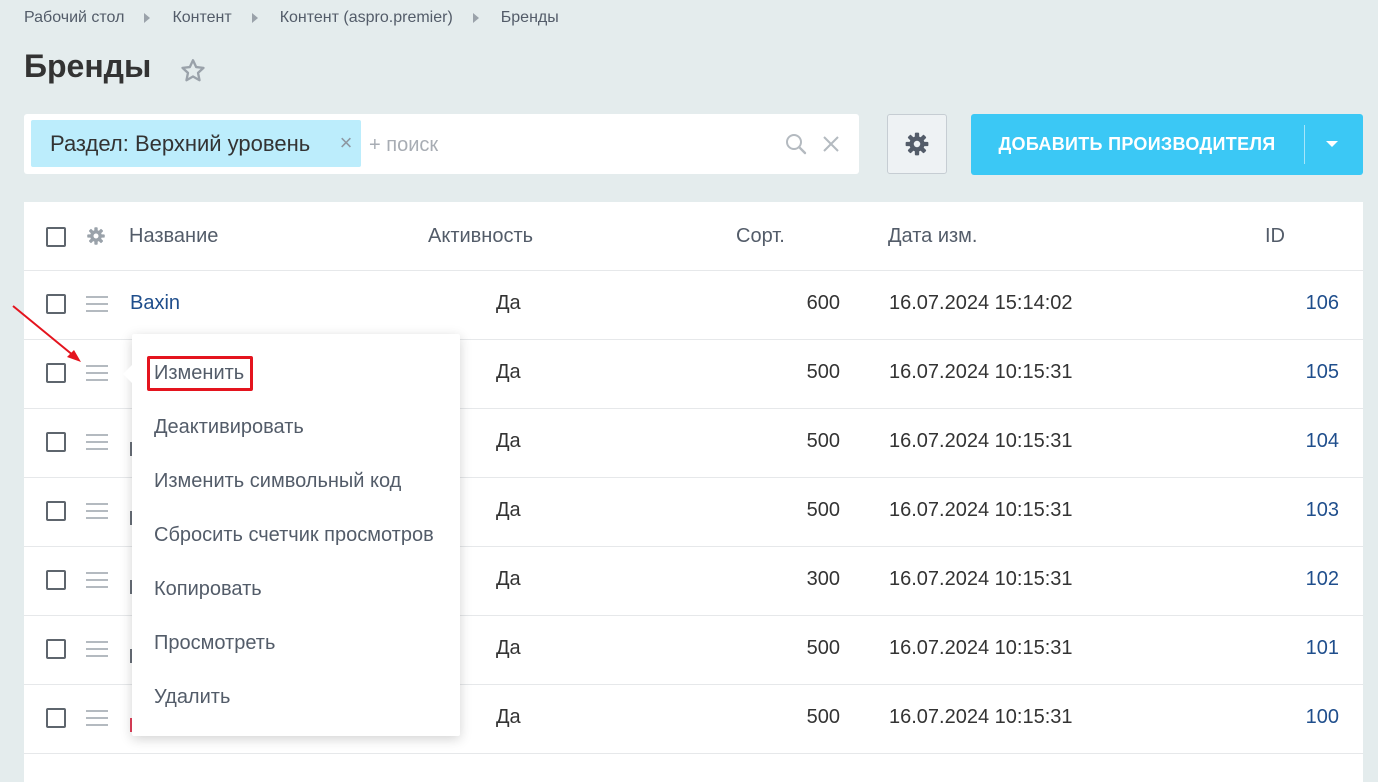 This screenshot has width=1378, height=782. I want to click on add-manufacturer-button: ДОБАВИТЬ ПРОИЗВОДИТЕЛЯ, so click(1167, 144).